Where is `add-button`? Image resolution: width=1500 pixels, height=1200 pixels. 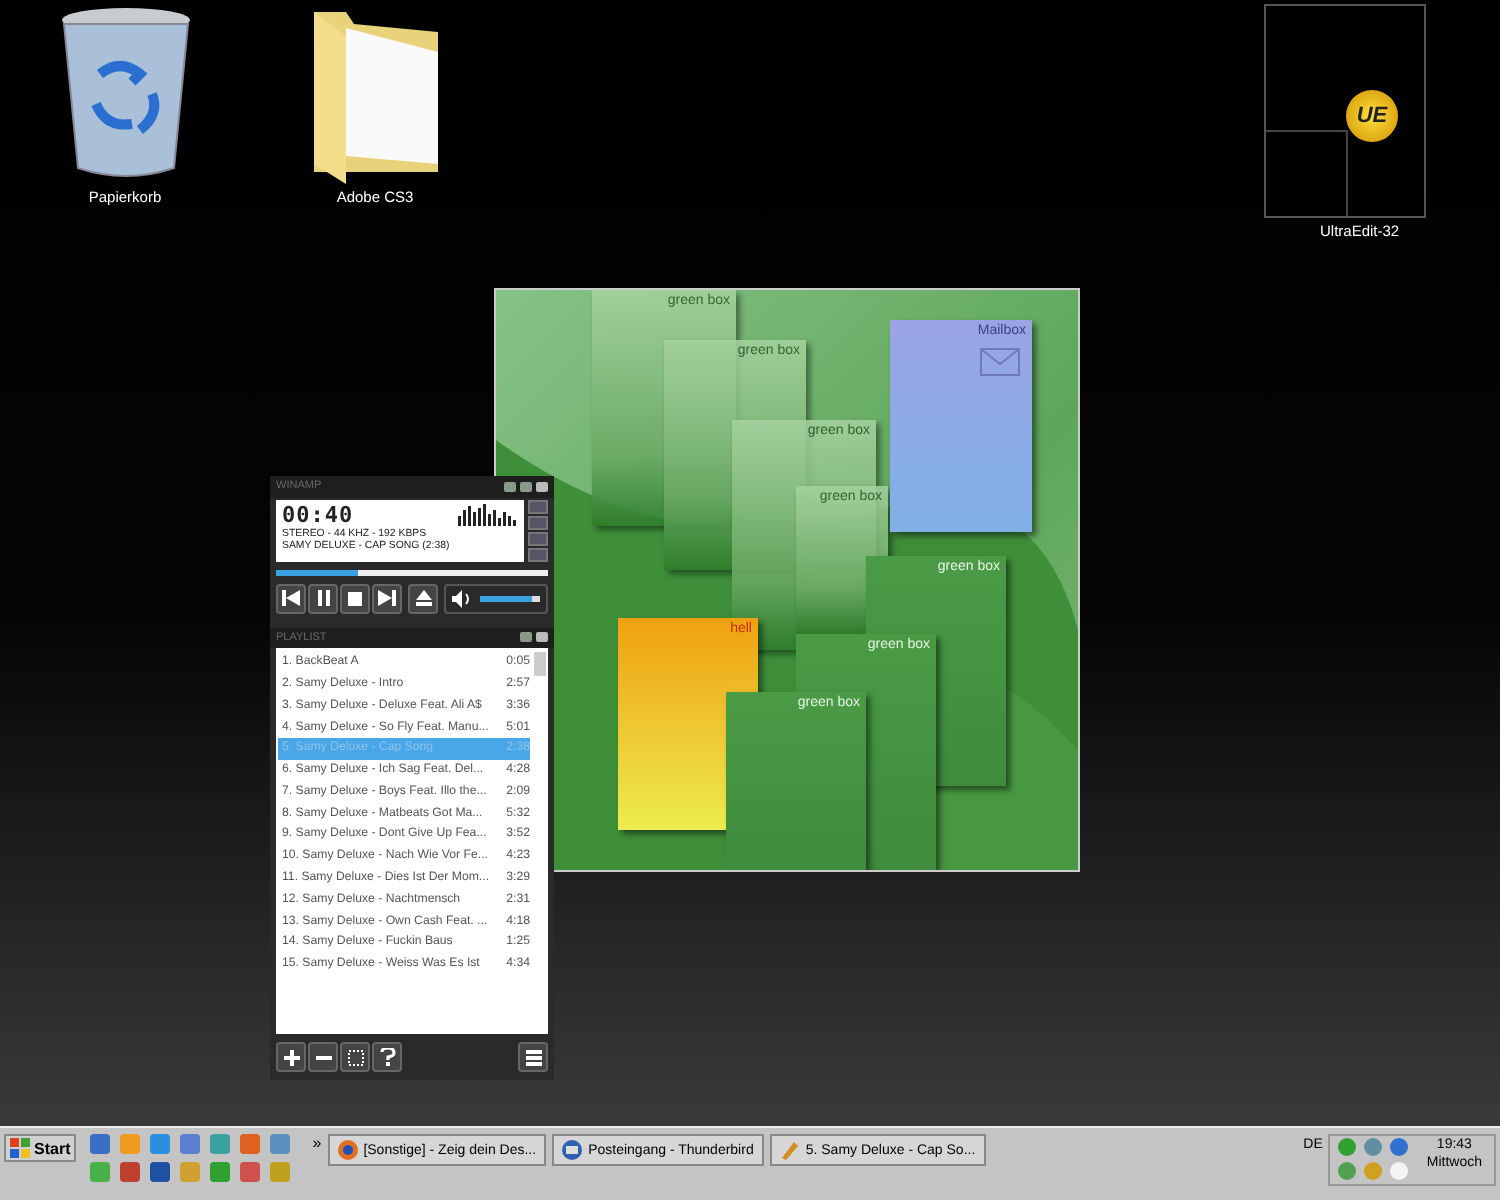
add-button is located at coordinates (291, 1057).